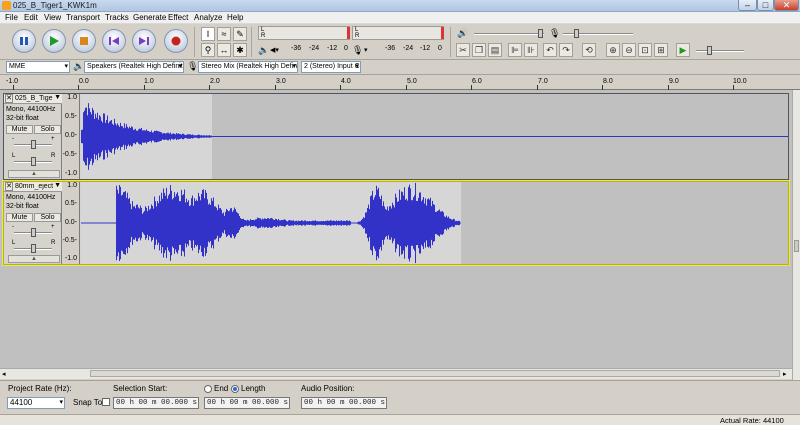 This screenshot has width=800, height=425. Describe the element at coordinates (263, 50) in the screenshot. I see `speaker-icon: 🔈` at that location.